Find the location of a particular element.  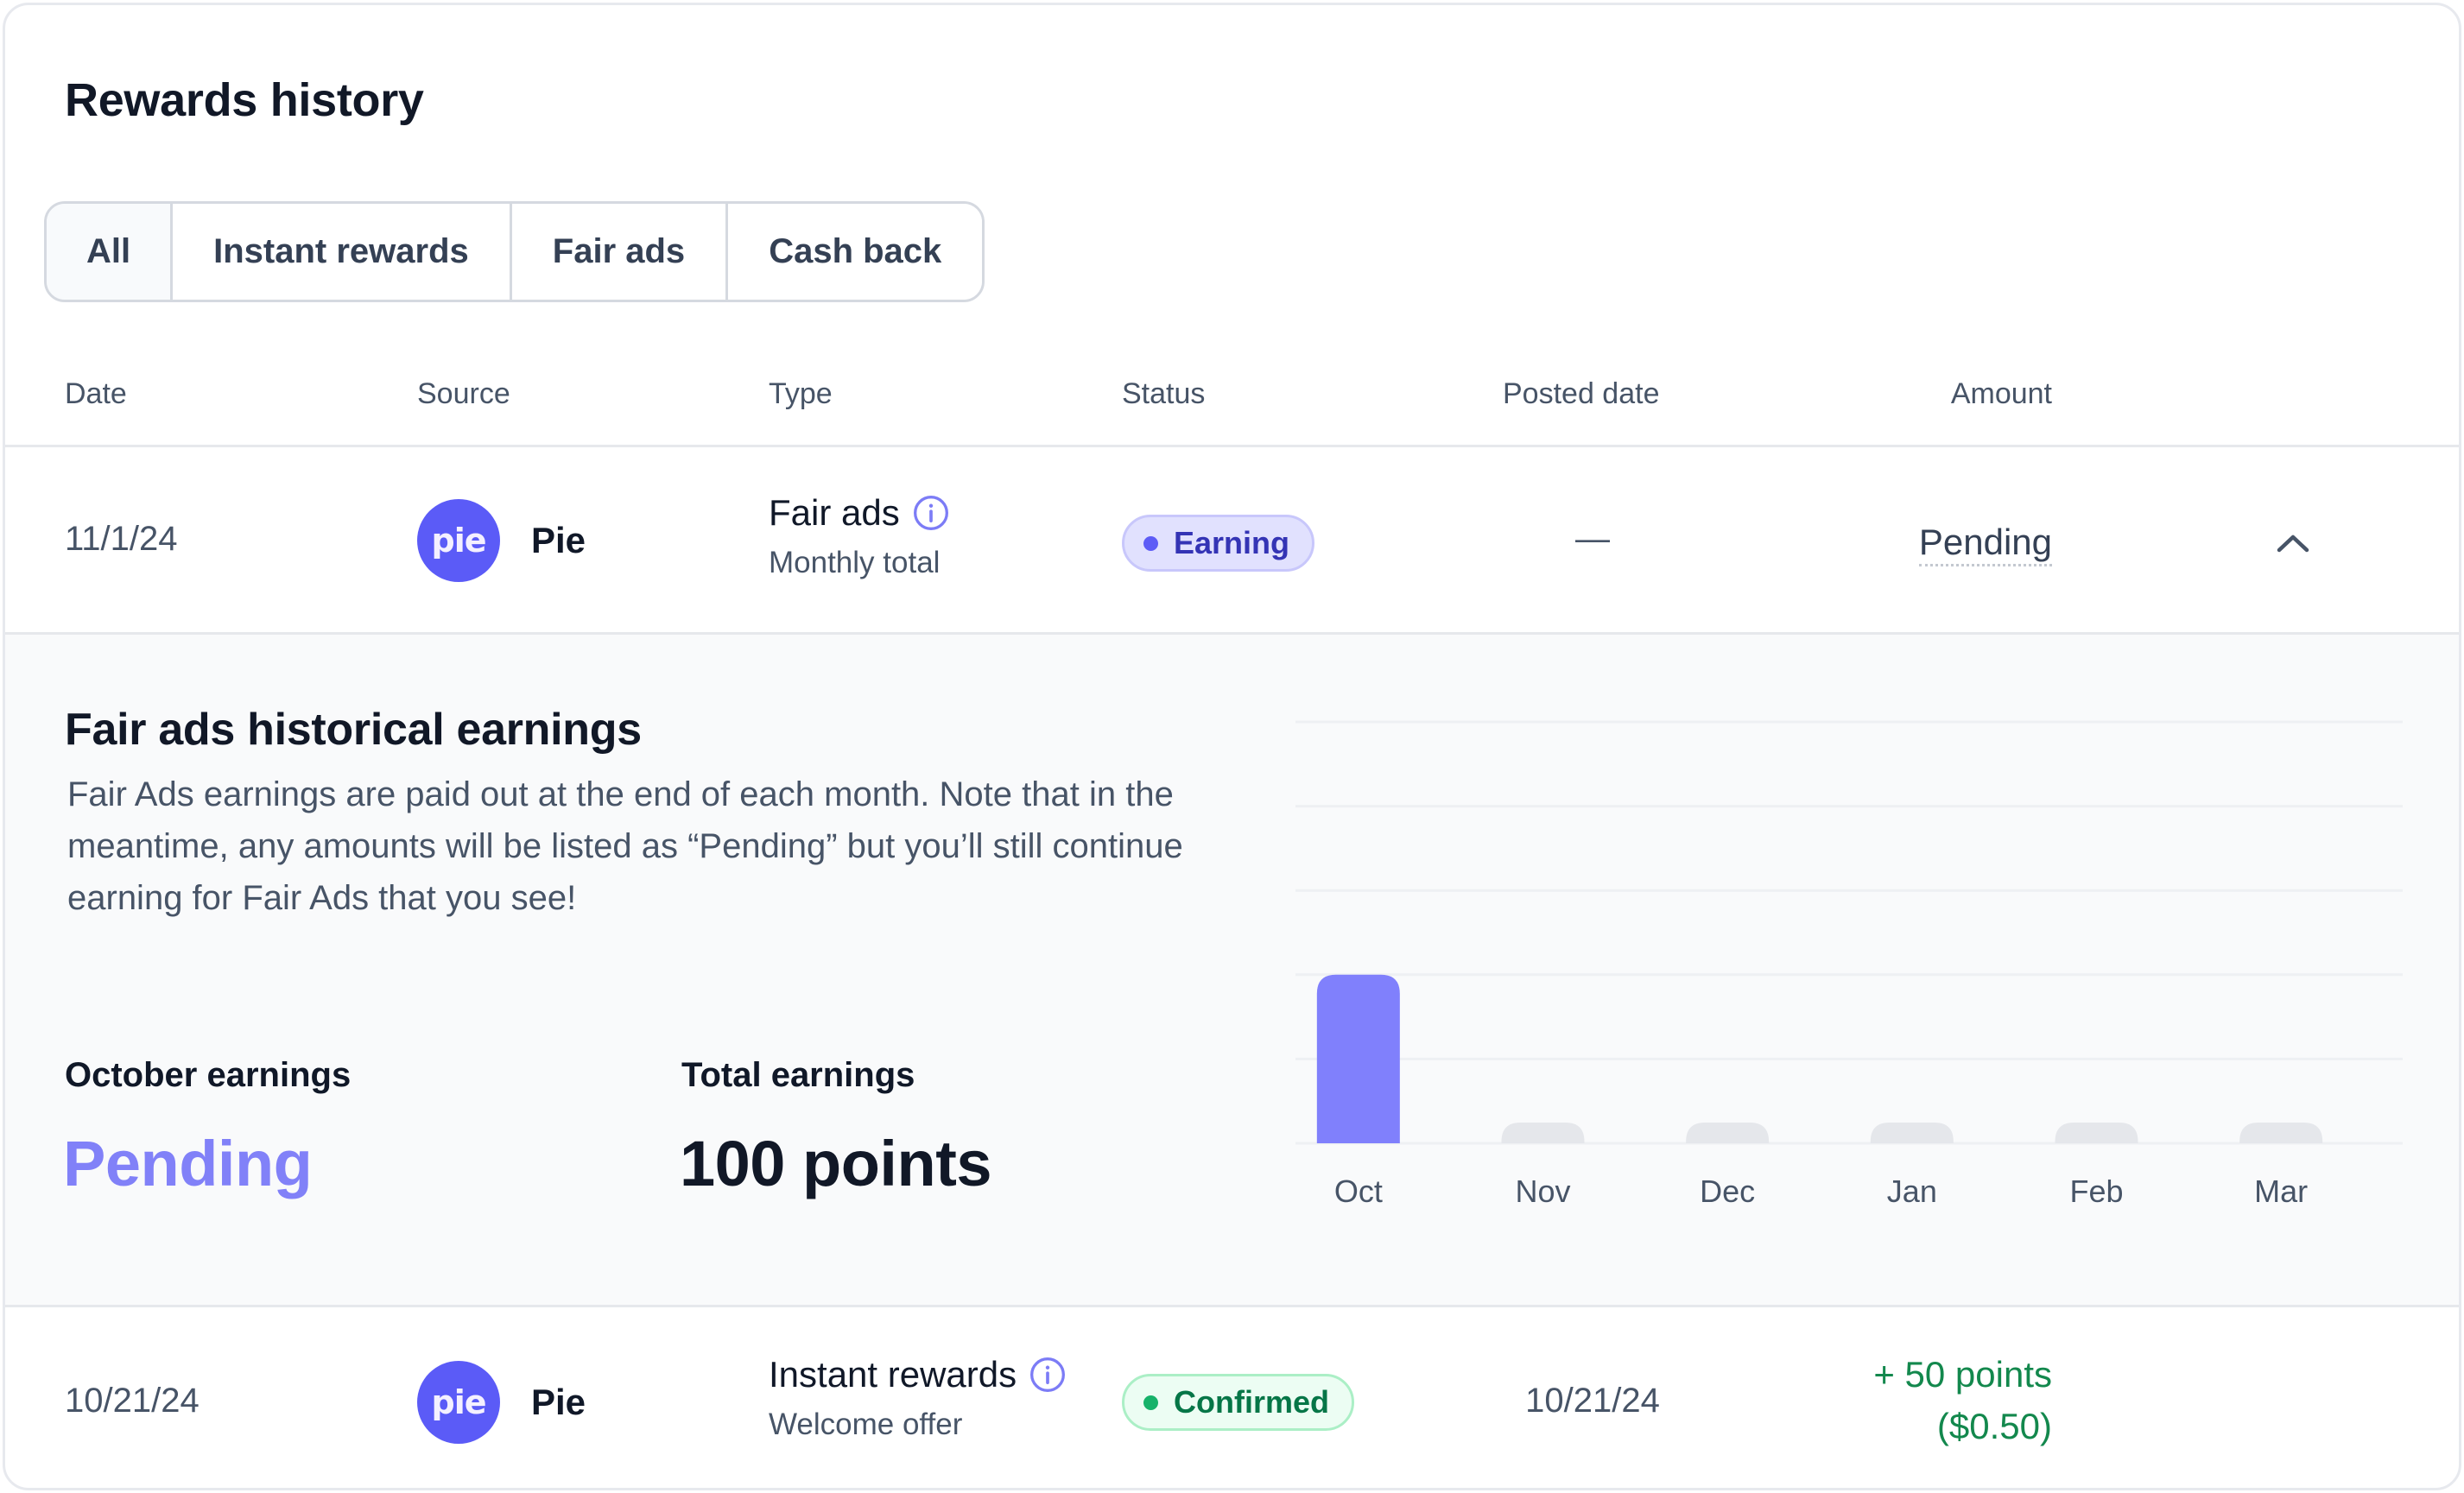

row-date: 10/21/24 is located at coordinates (132, 1401).